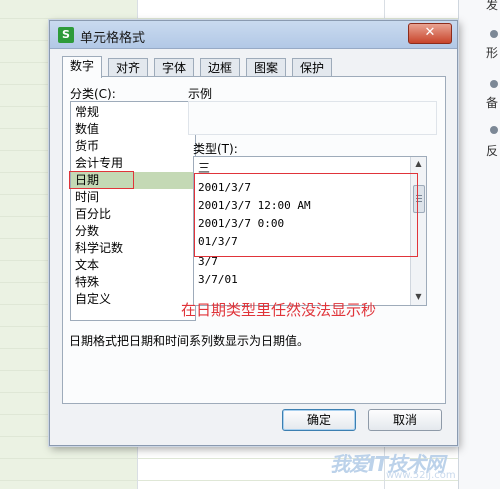 This screenshot has width=500, height=489. I want to click on backup-icon, so click(494, 84).